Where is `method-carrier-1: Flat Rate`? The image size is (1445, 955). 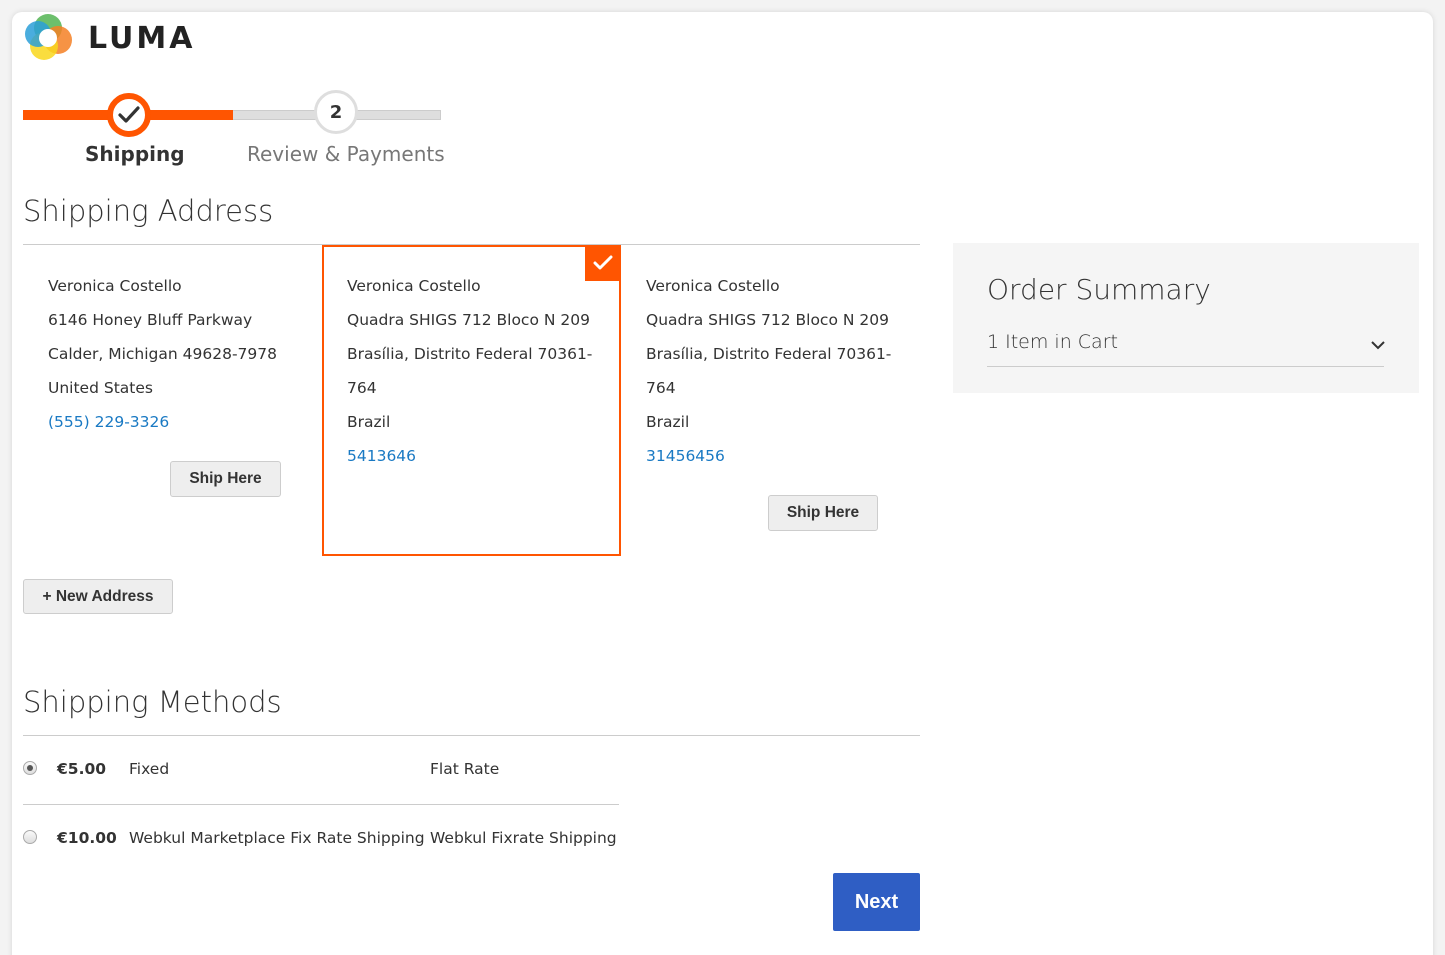
method-carrier-1: Flat Rate is located at coordinates (465, 769).